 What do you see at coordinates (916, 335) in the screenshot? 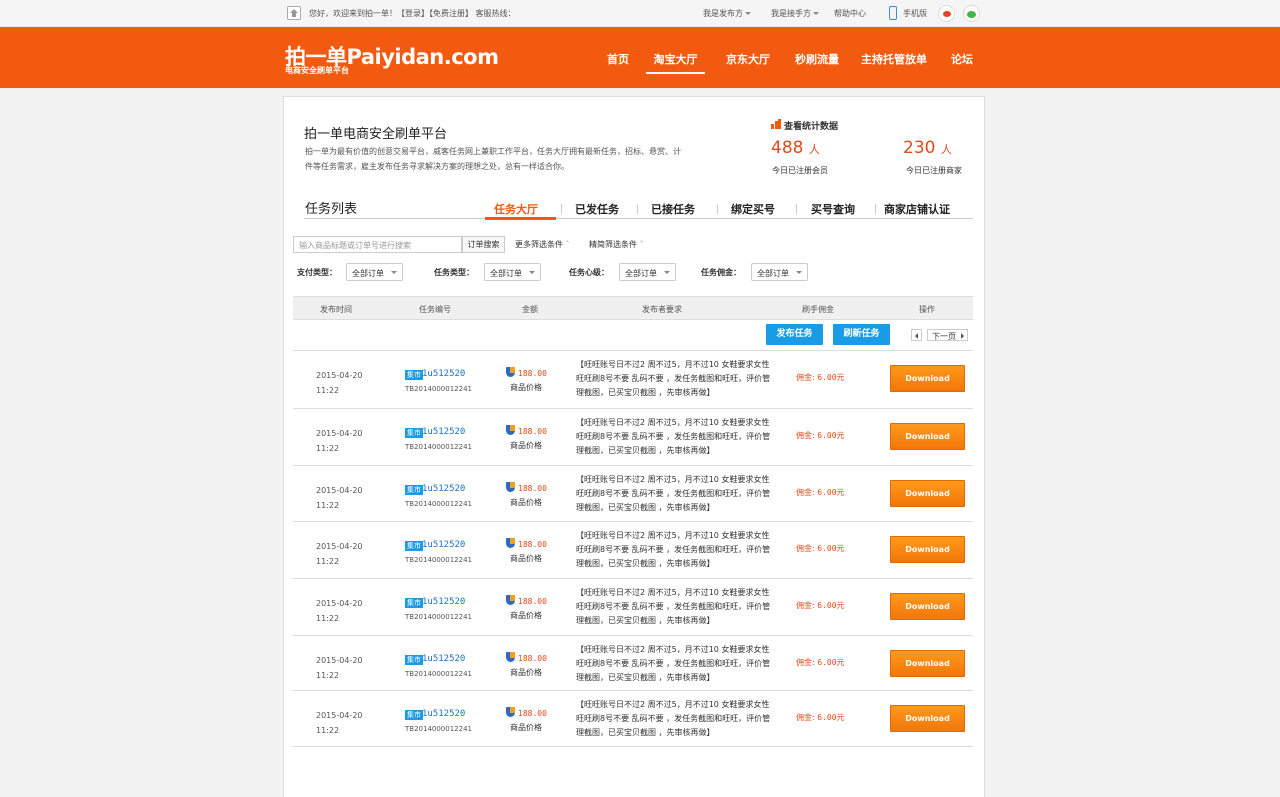
I see `prev-page-button` at bounding box center [916, 335].